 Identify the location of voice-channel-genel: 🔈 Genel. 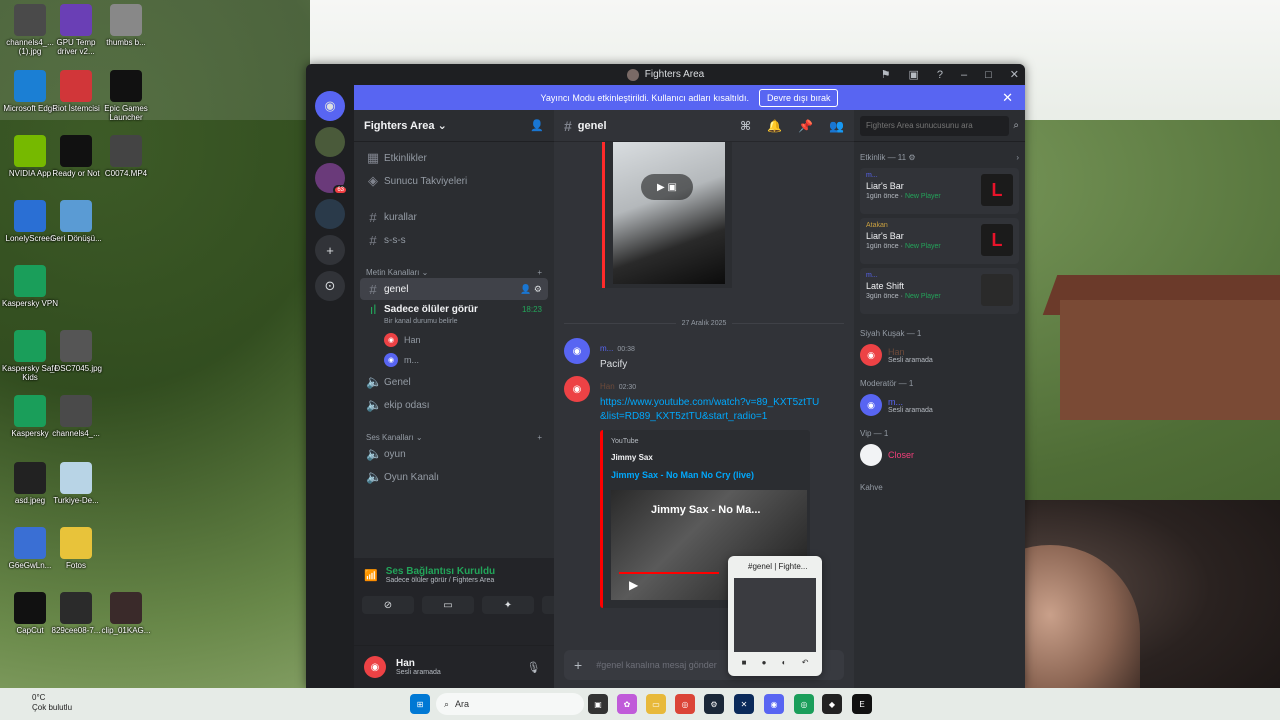
(454, 382).